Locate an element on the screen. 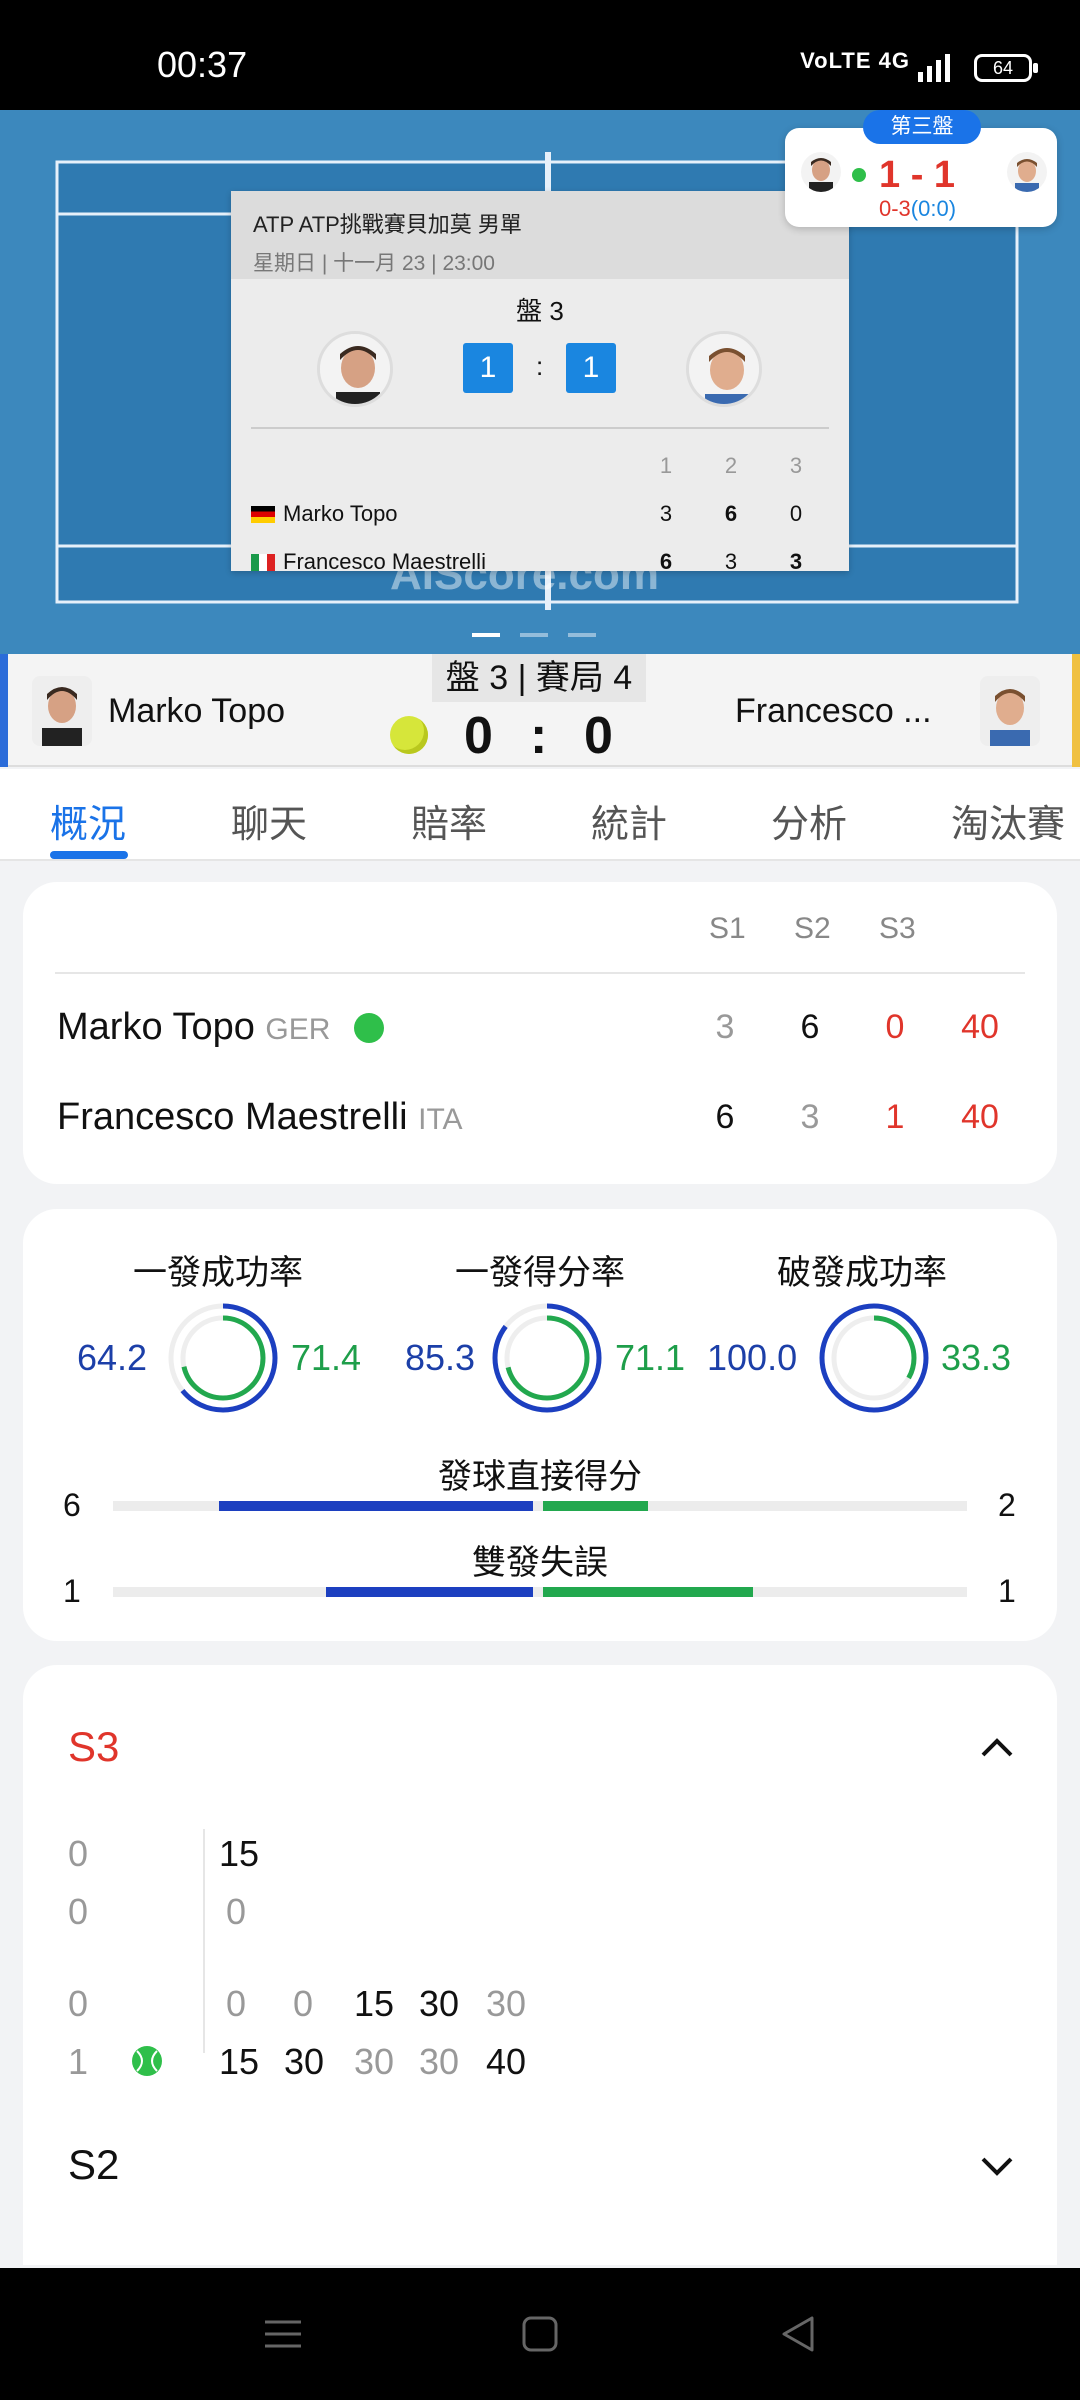  away-games: 1 is located at coordinates (78, 2061).